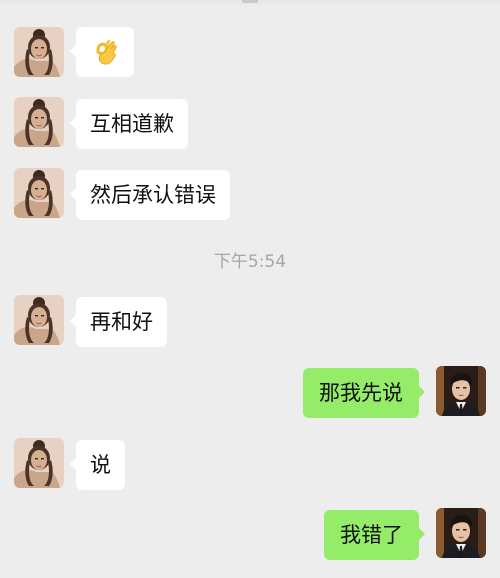  Describe the element at coordinates (374, 535) in the screenshot. I see `message-bubble-outgoing: 我错了` at that location.